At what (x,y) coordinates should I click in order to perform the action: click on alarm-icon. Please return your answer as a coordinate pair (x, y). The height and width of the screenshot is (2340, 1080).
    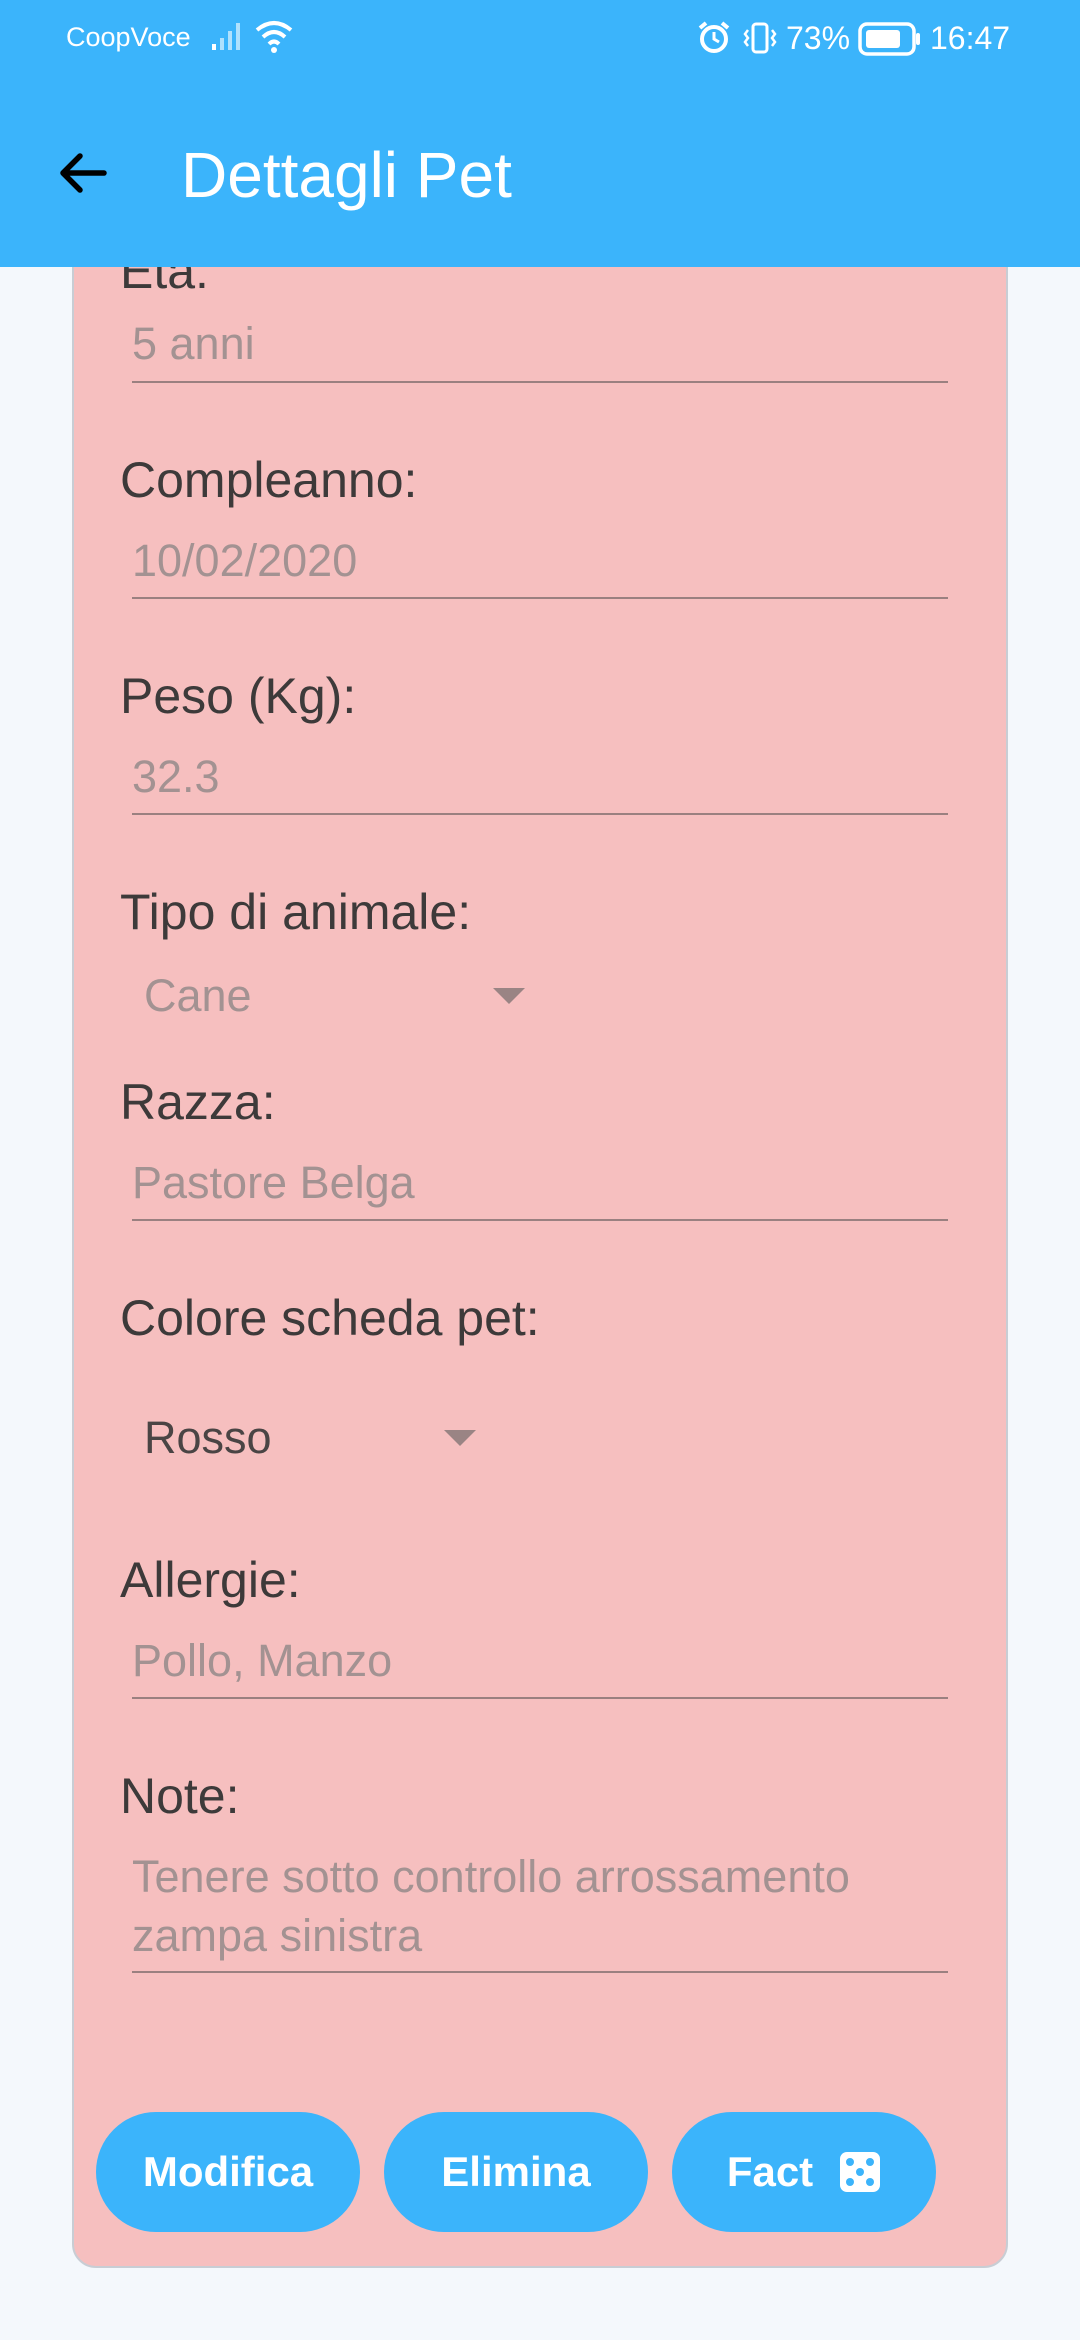
    Looking at the image, I should click on (714, 40).